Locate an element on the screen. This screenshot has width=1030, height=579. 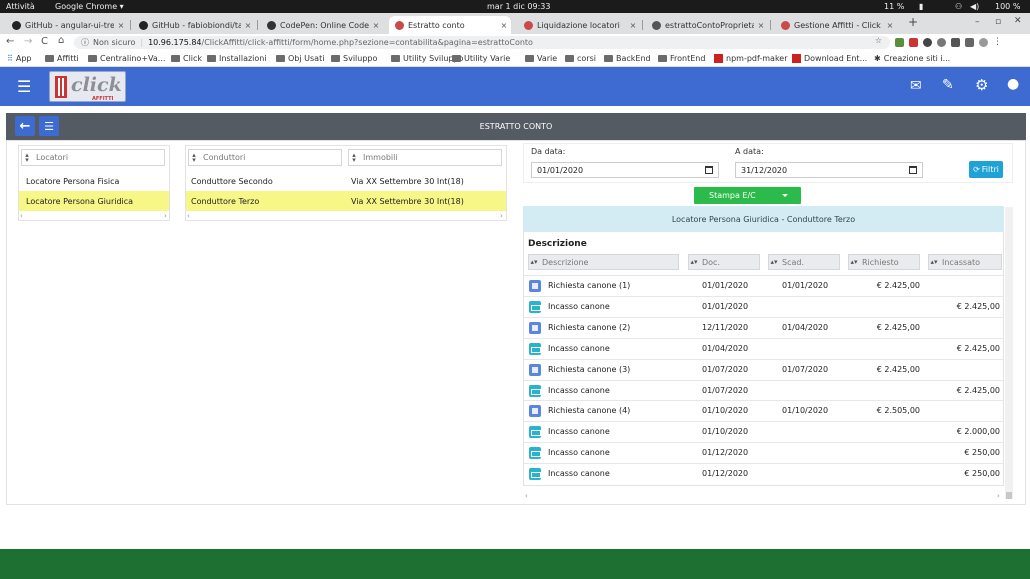
activities-button: Attività is located at coordinates (20, 6).